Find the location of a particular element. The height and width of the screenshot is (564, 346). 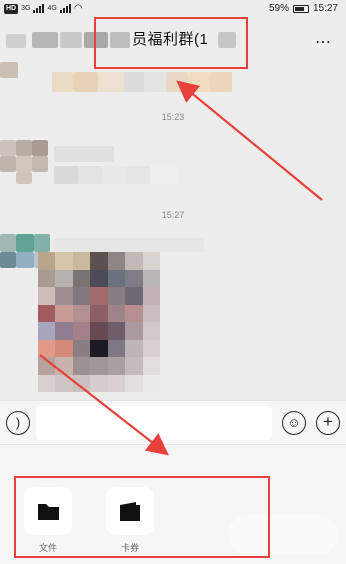

arrow-to-tools is located at coordinates (104, 405).